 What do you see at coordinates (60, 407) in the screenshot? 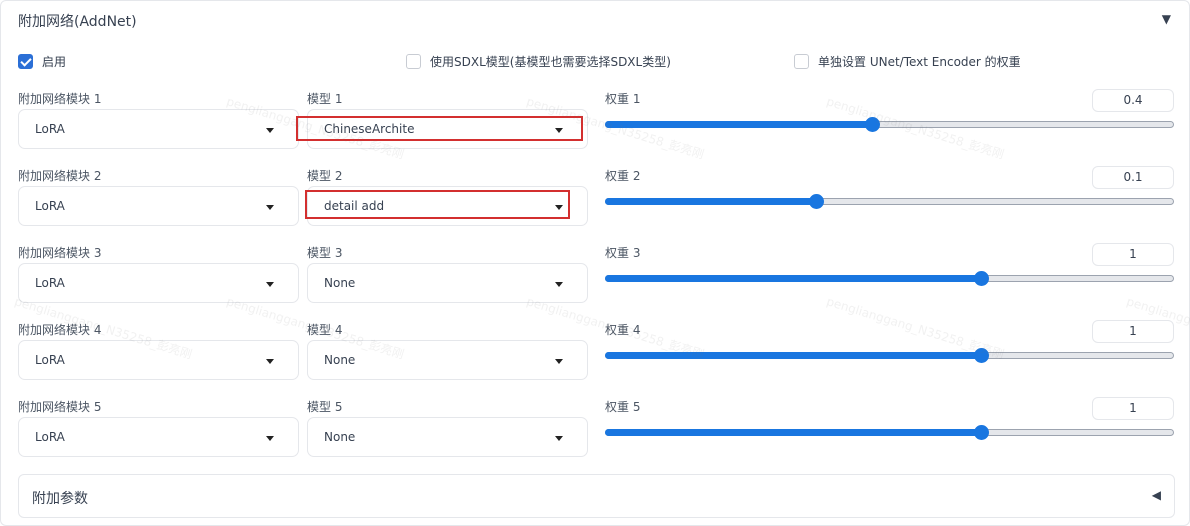
I see `module-label: 附加网络模块 5` at bounding box center [60, 407].